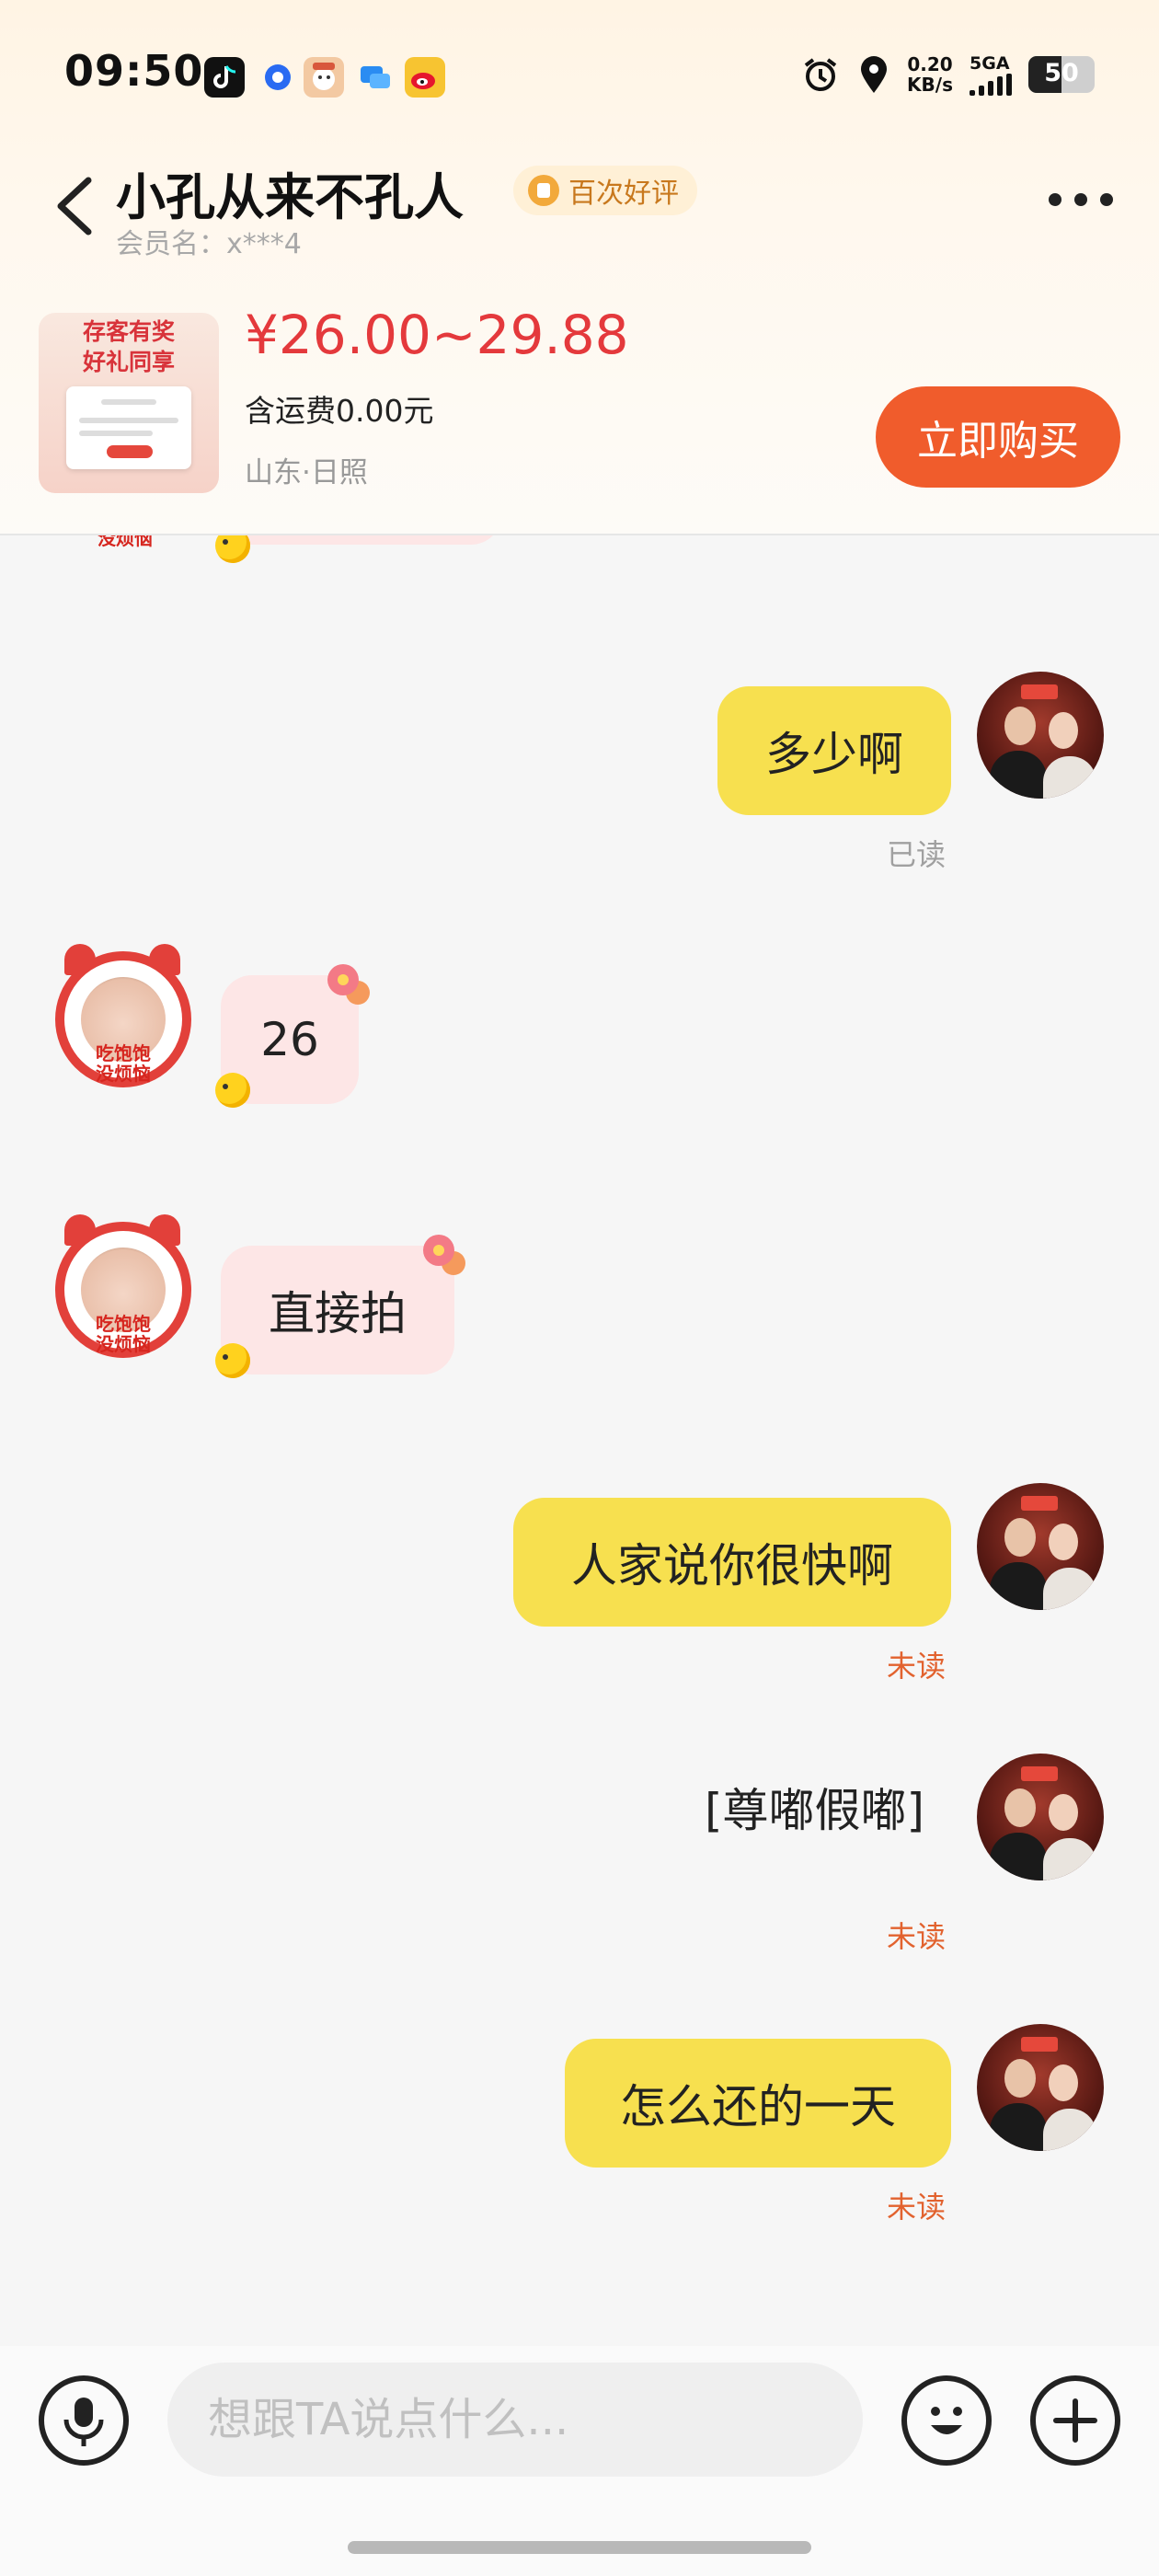  I want to click on plus-icon, so click(1075, 2420).